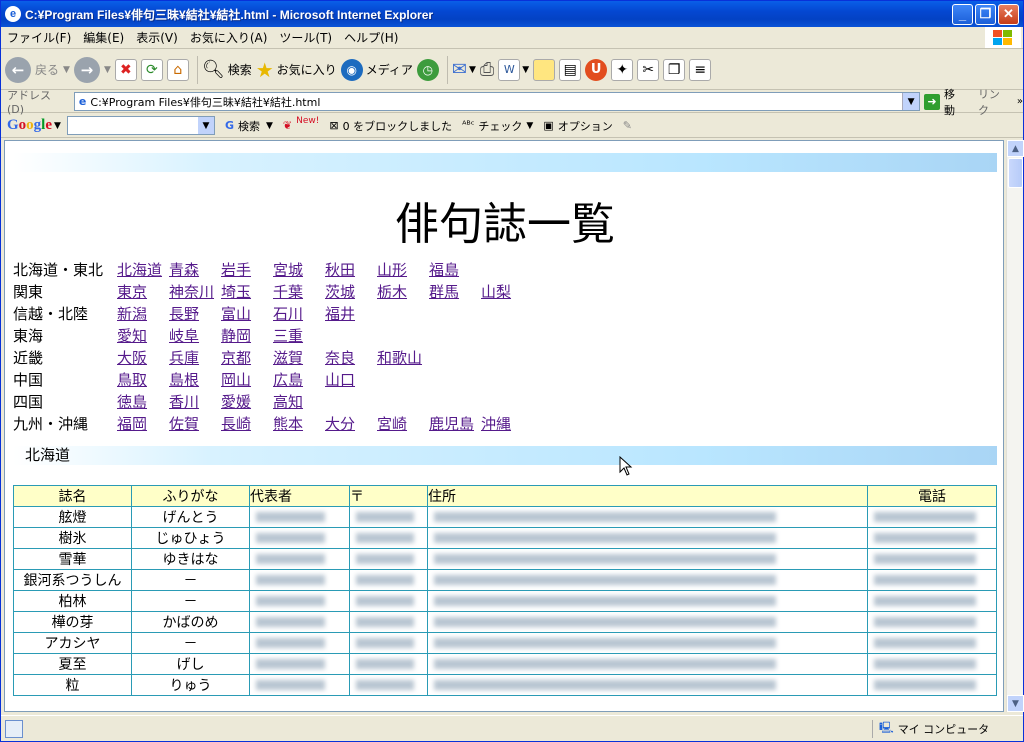  I want to click on forward-button: → ▼, so click(92, 69).